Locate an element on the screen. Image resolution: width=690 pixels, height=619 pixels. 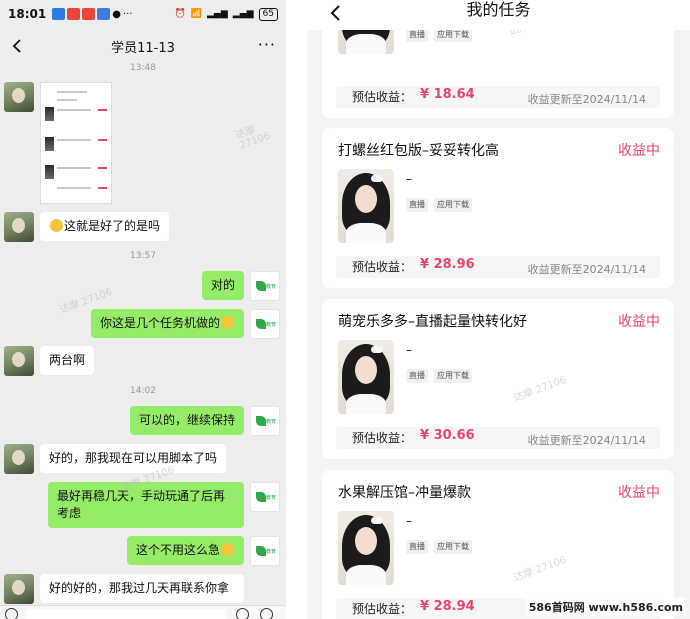
task-name: 打螺丝红包版–妥妥转化高 is located at coordinates (418, 151).